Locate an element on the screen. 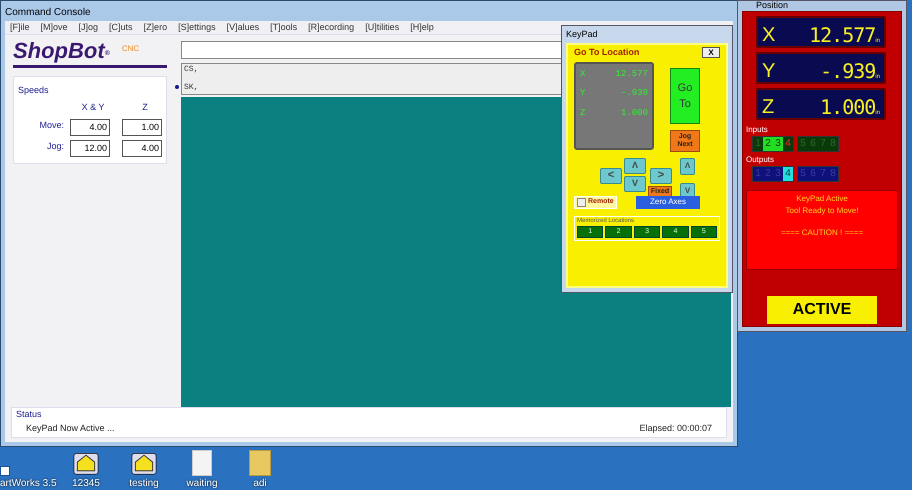  panel-title: Speeds is located at coordinates (33, 90).